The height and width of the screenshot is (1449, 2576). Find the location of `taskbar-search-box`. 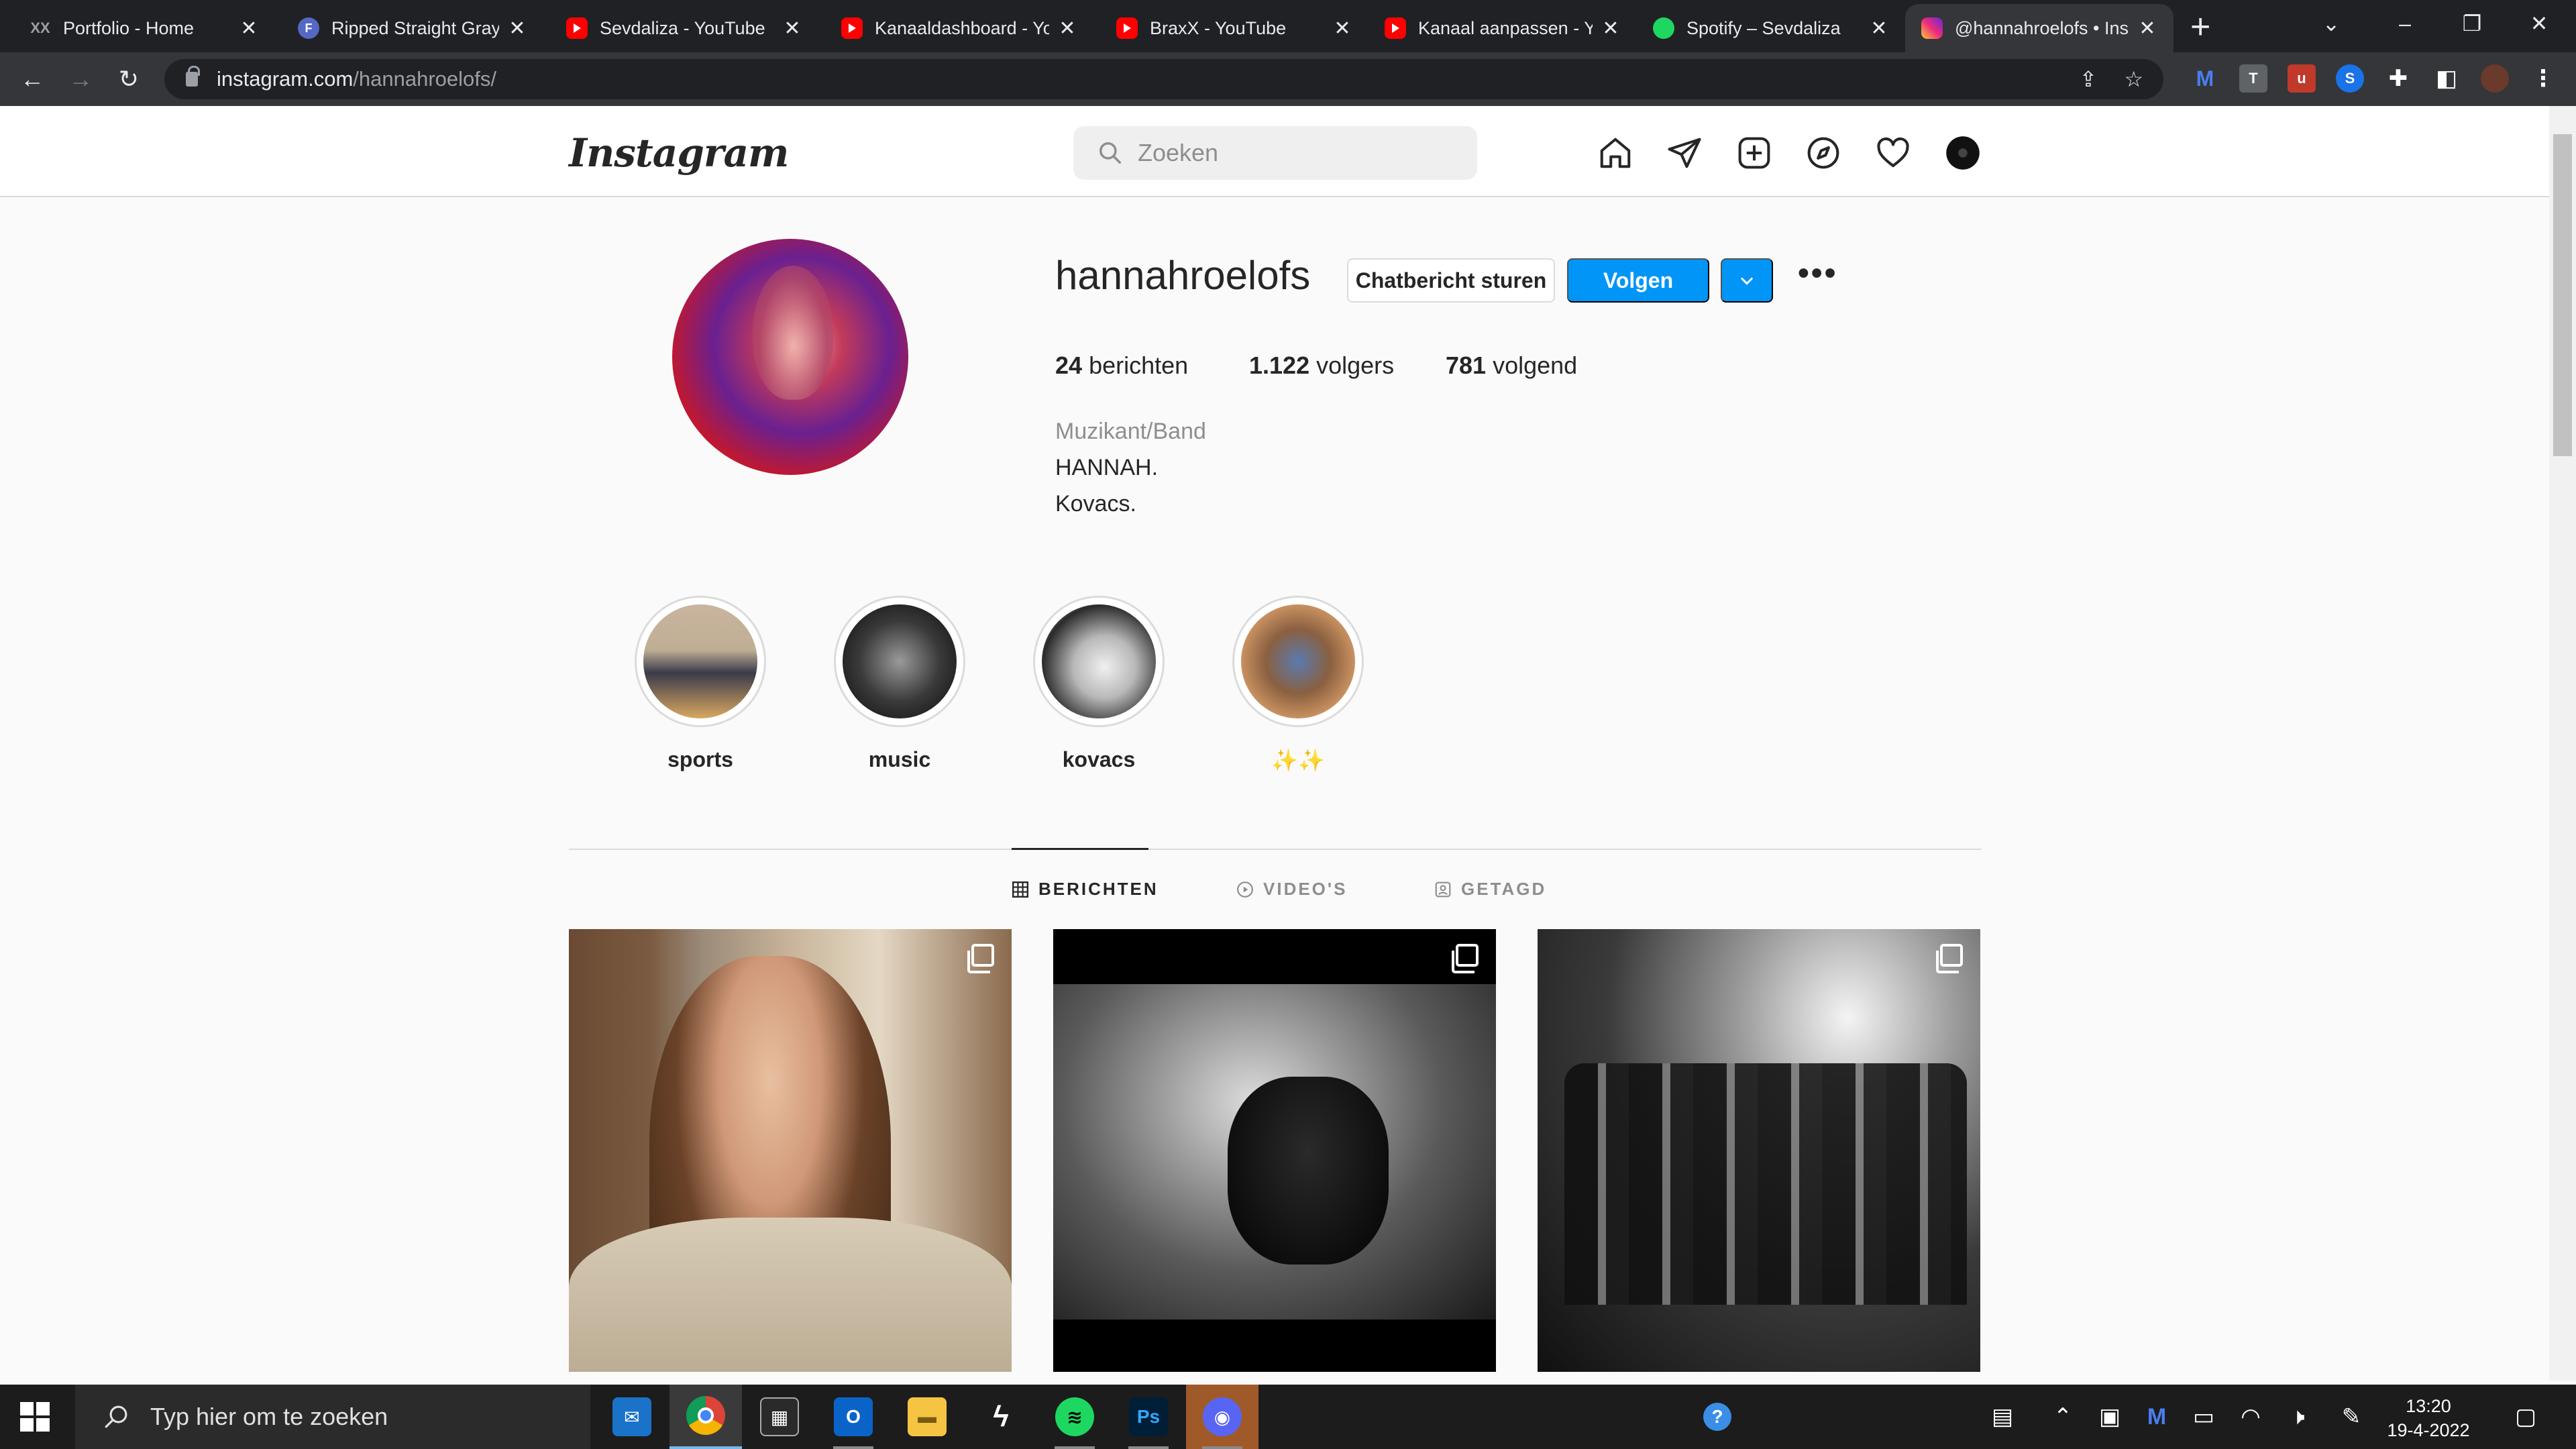

taskbar-search-box is located at coordinates (332, 1417).